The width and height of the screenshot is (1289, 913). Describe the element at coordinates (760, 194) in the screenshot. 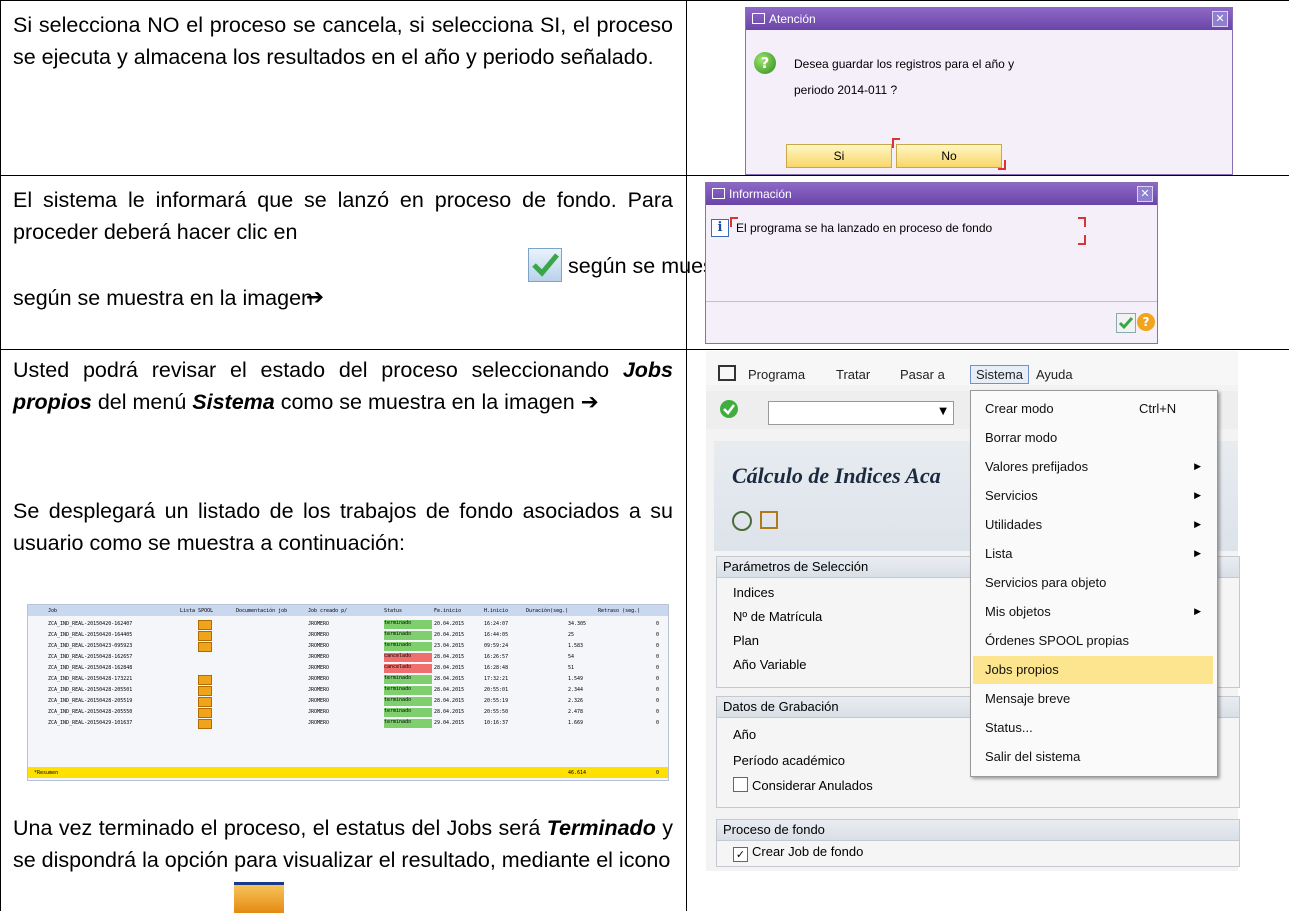

I see `info-title: Información` at that location.